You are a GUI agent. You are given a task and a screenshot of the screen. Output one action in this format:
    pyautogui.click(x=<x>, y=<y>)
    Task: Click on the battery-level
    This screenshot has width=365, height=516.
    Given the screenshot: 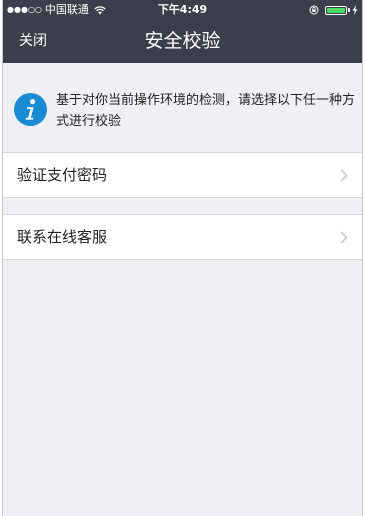 What is the action you would take?
    pyautogui.click(x=336, y=10)
    